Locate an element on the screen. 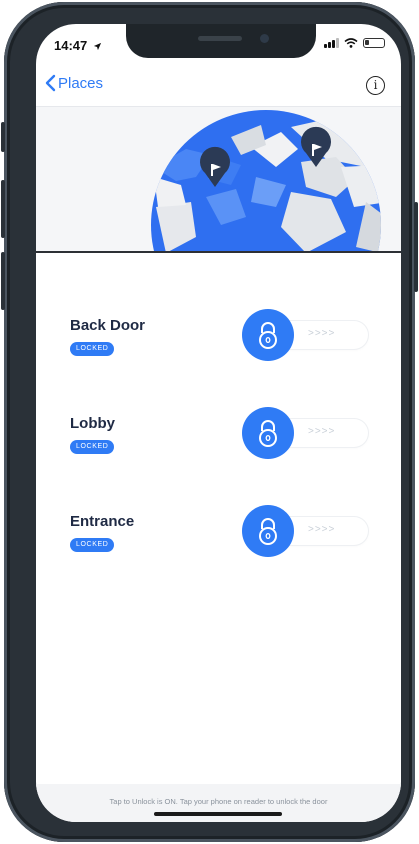  notch is located at coordinates (221, 41).